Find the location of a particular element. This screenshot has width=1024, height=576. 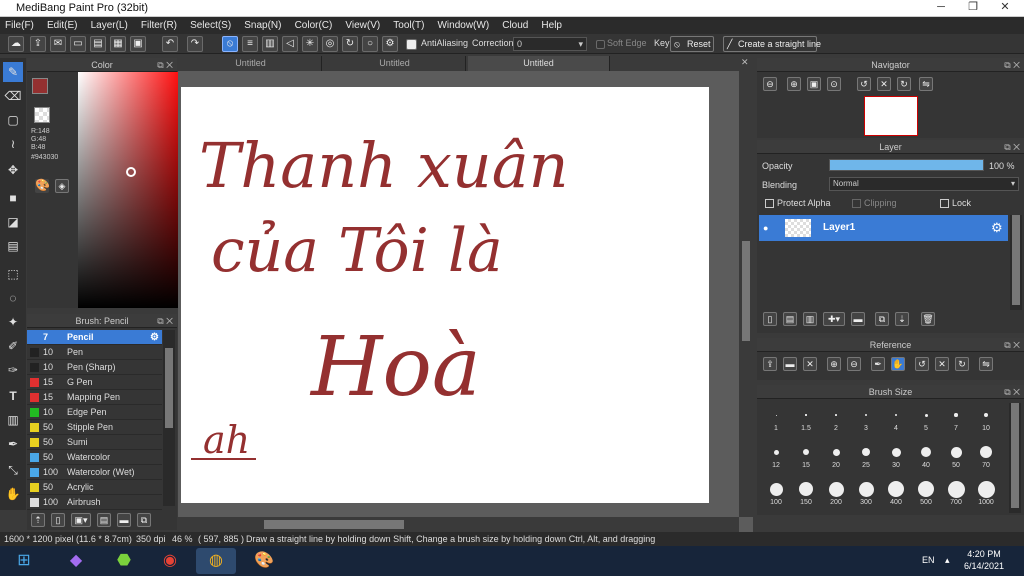

menu-layer: Layer(L) is located at coordinates (109, 25).